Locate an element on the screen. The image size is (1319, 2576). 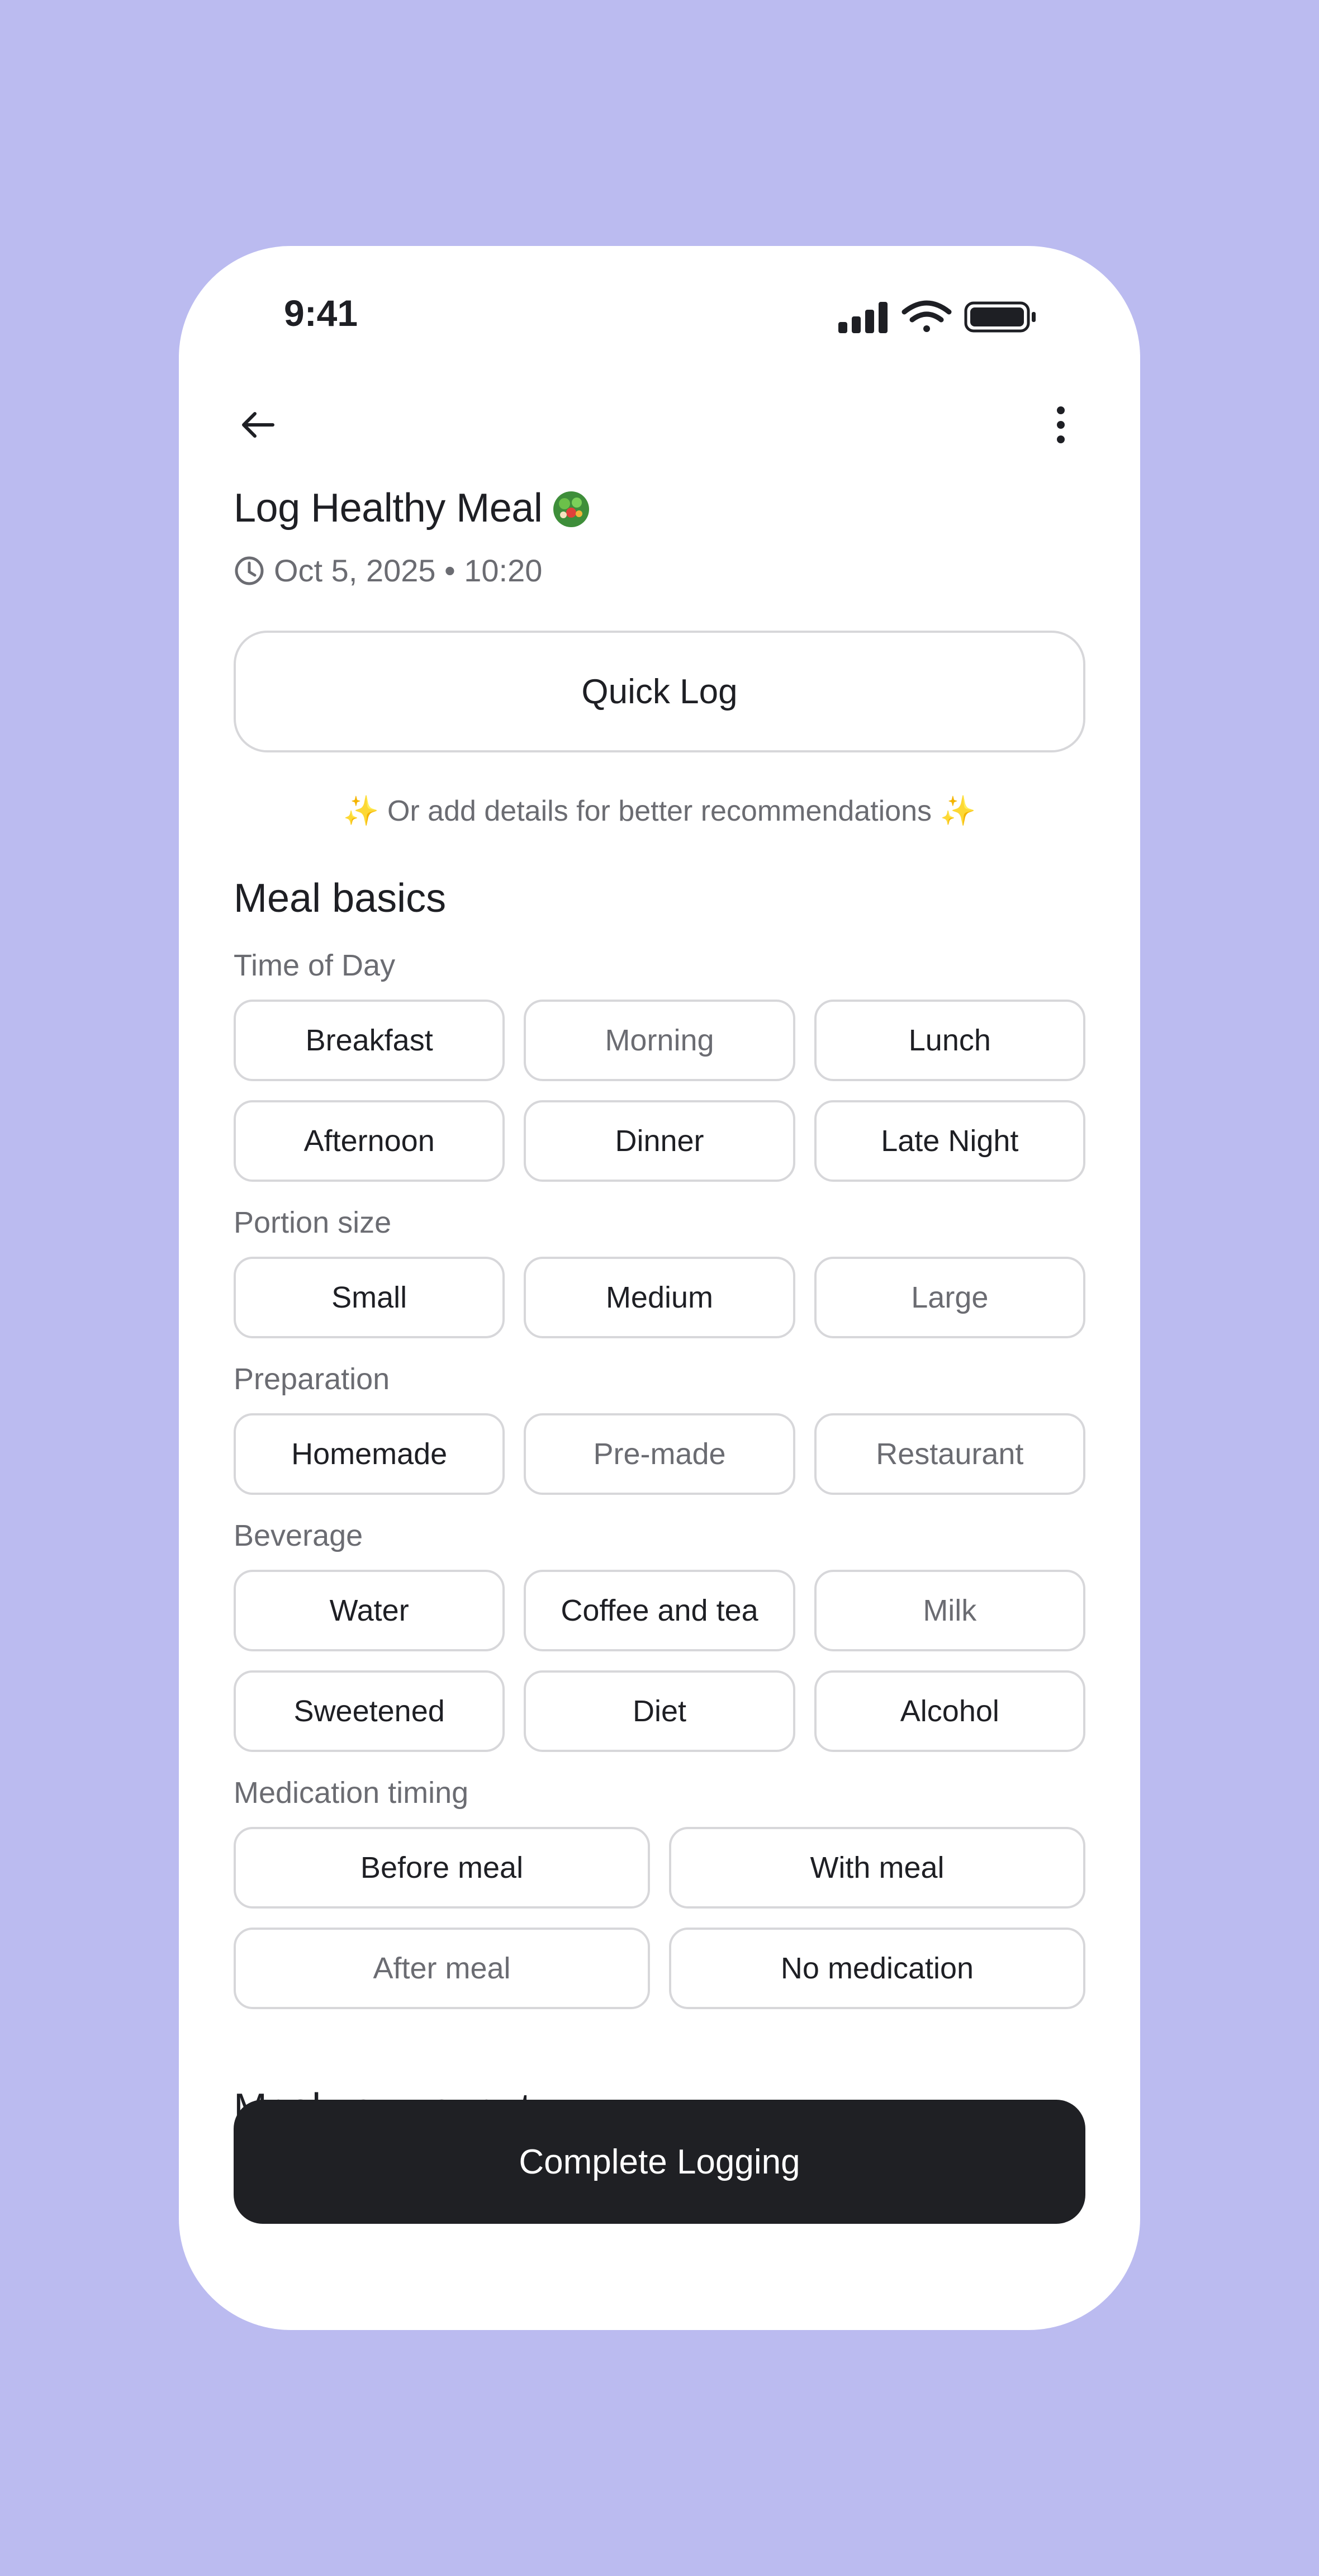
complete-logging-button: Complete Logging is located at coordinates (659, 2162).